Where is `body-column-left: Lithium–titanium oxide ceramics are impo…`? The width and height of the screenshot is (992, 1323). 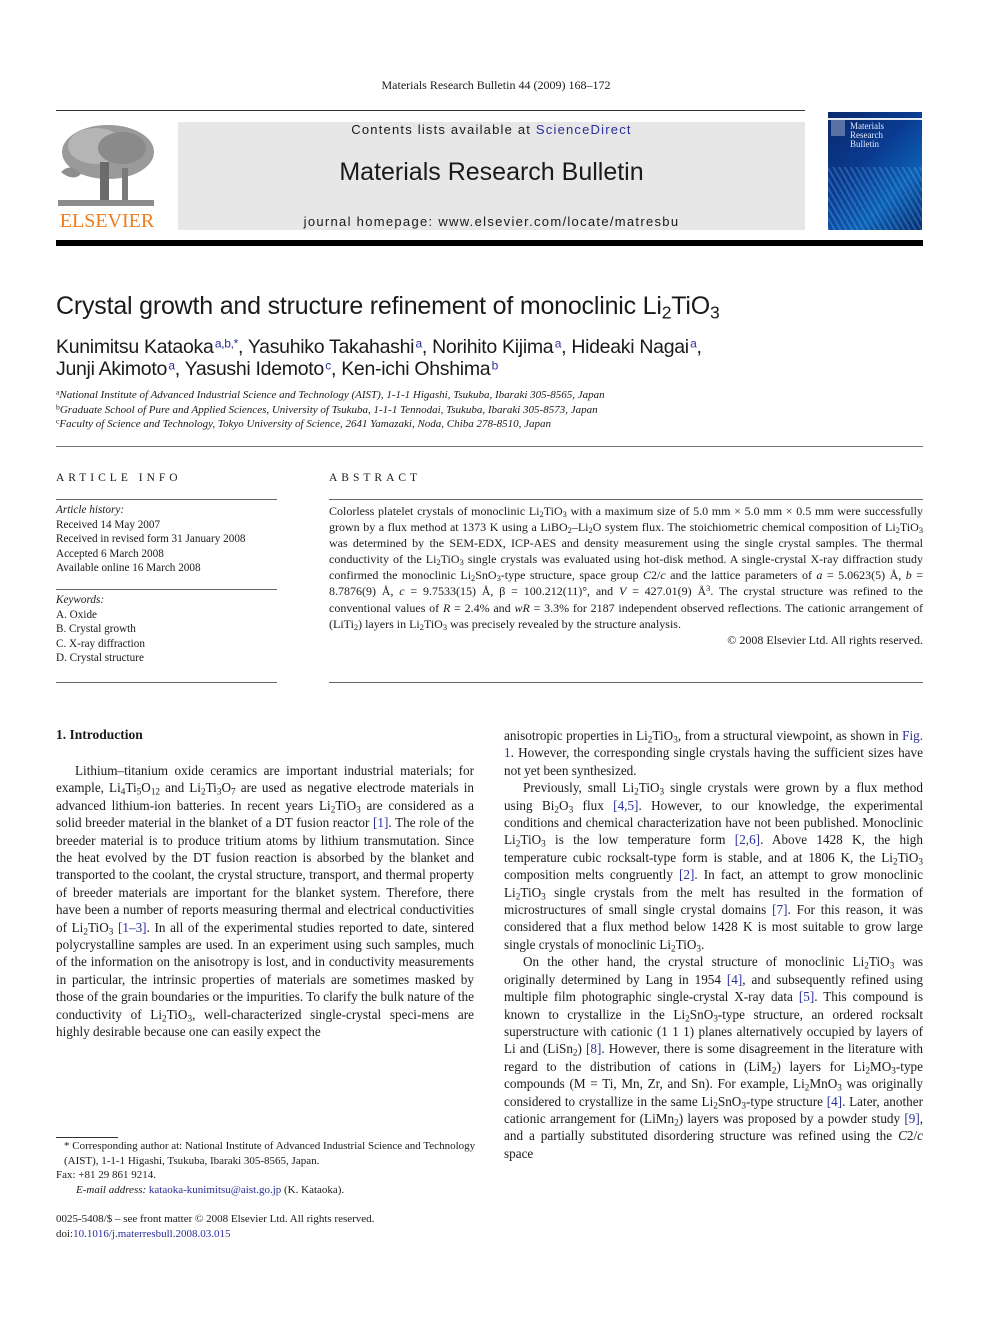
body-column-left: Lithium–titanium oxide ceramics are impo… is located at coordinates (265, 901).